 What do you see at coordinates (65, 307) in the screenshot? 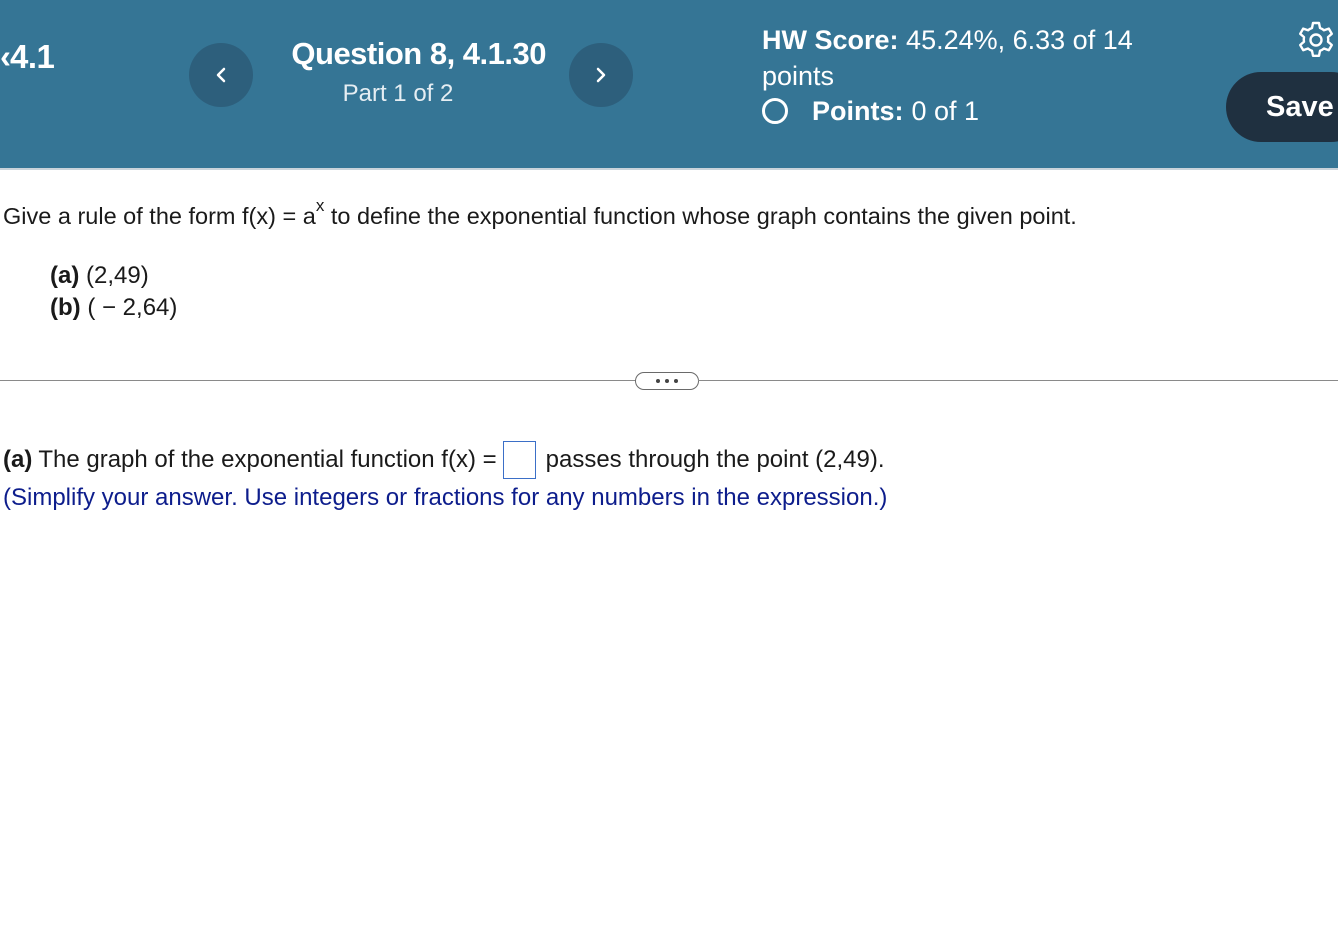
I see `part-label: (b)` at bounding box center [65, 307].